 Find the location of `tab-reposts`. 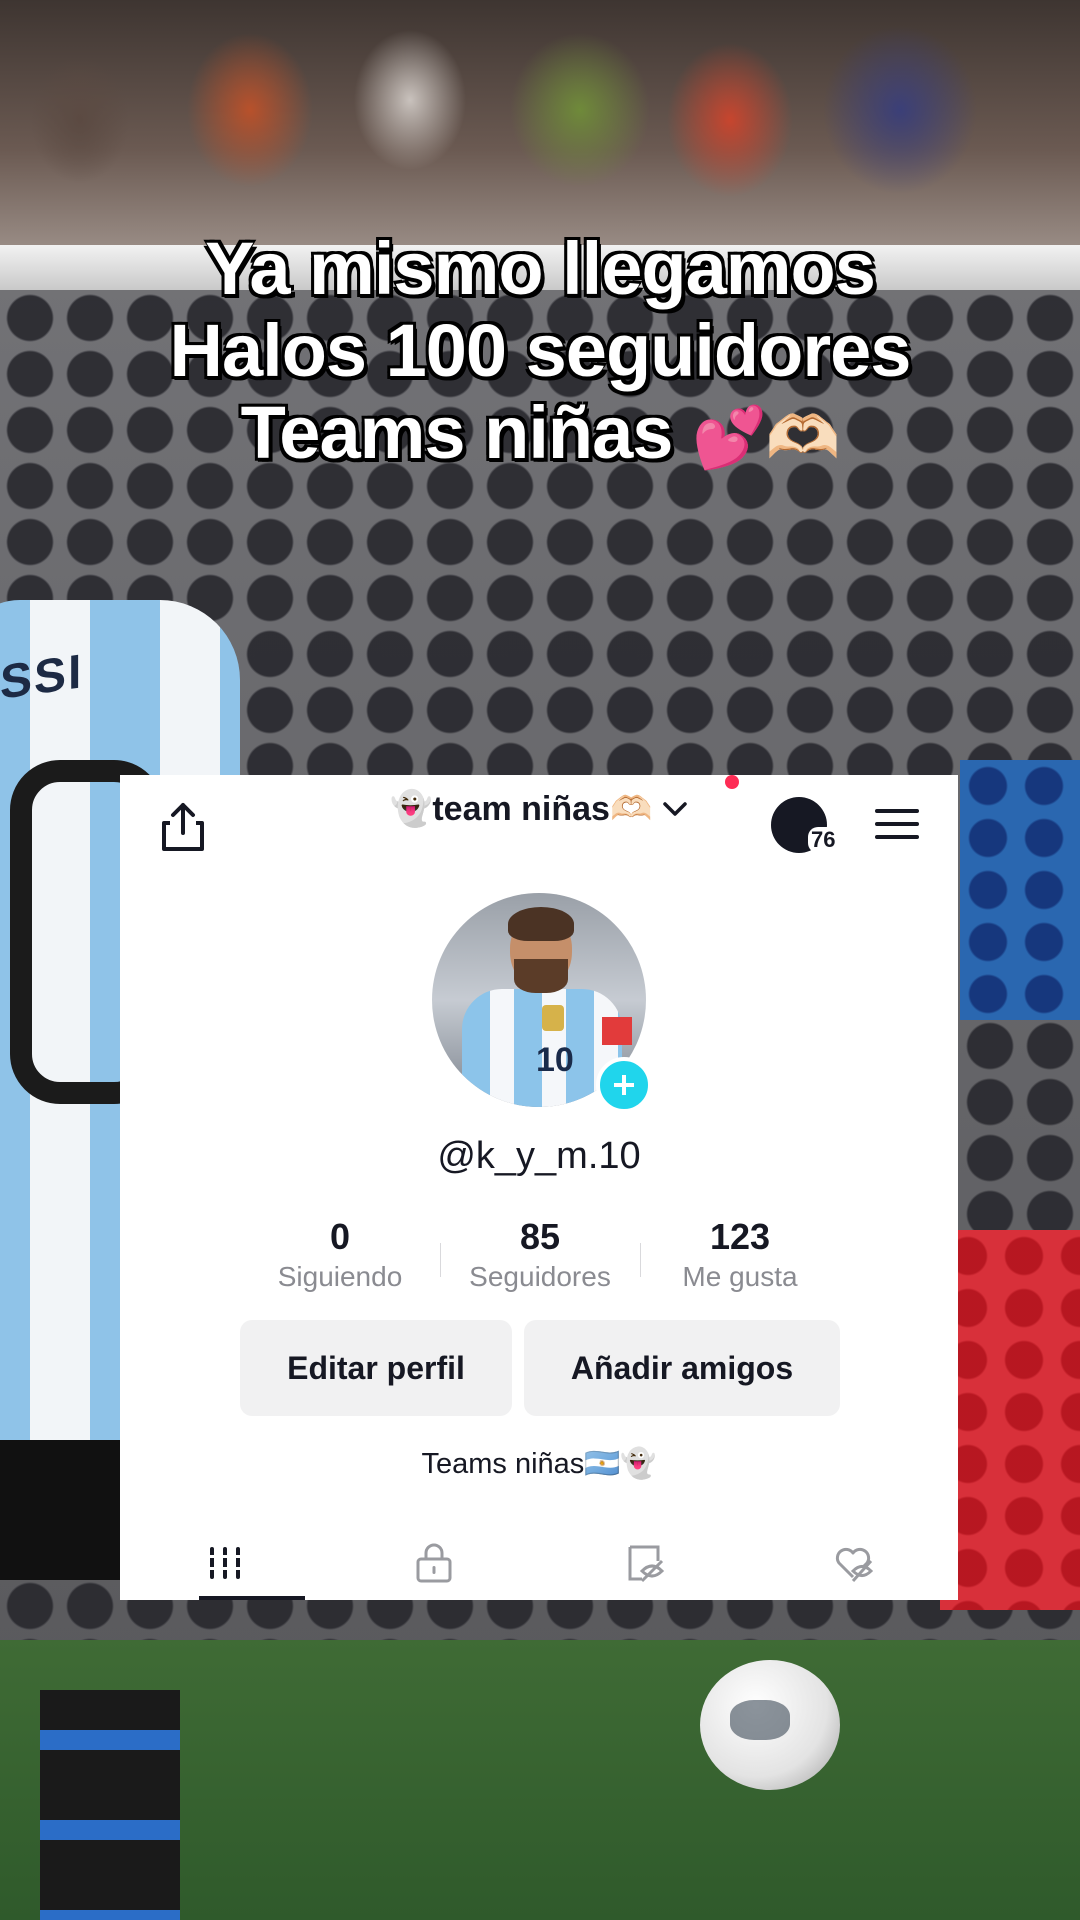

tab-reposts is located at coordinates (644, 1562).